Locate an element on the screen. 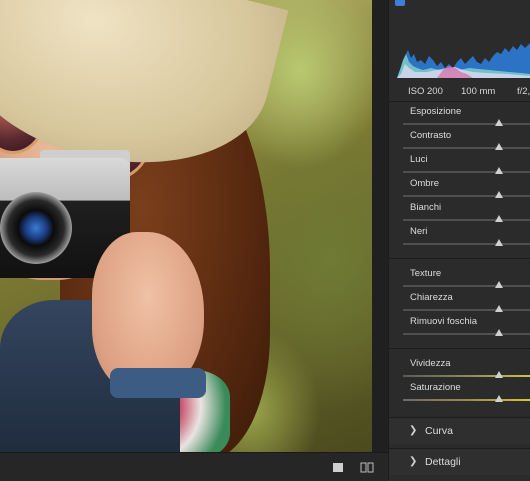  slider-texture: Texture is located at coordinates (459, 278).